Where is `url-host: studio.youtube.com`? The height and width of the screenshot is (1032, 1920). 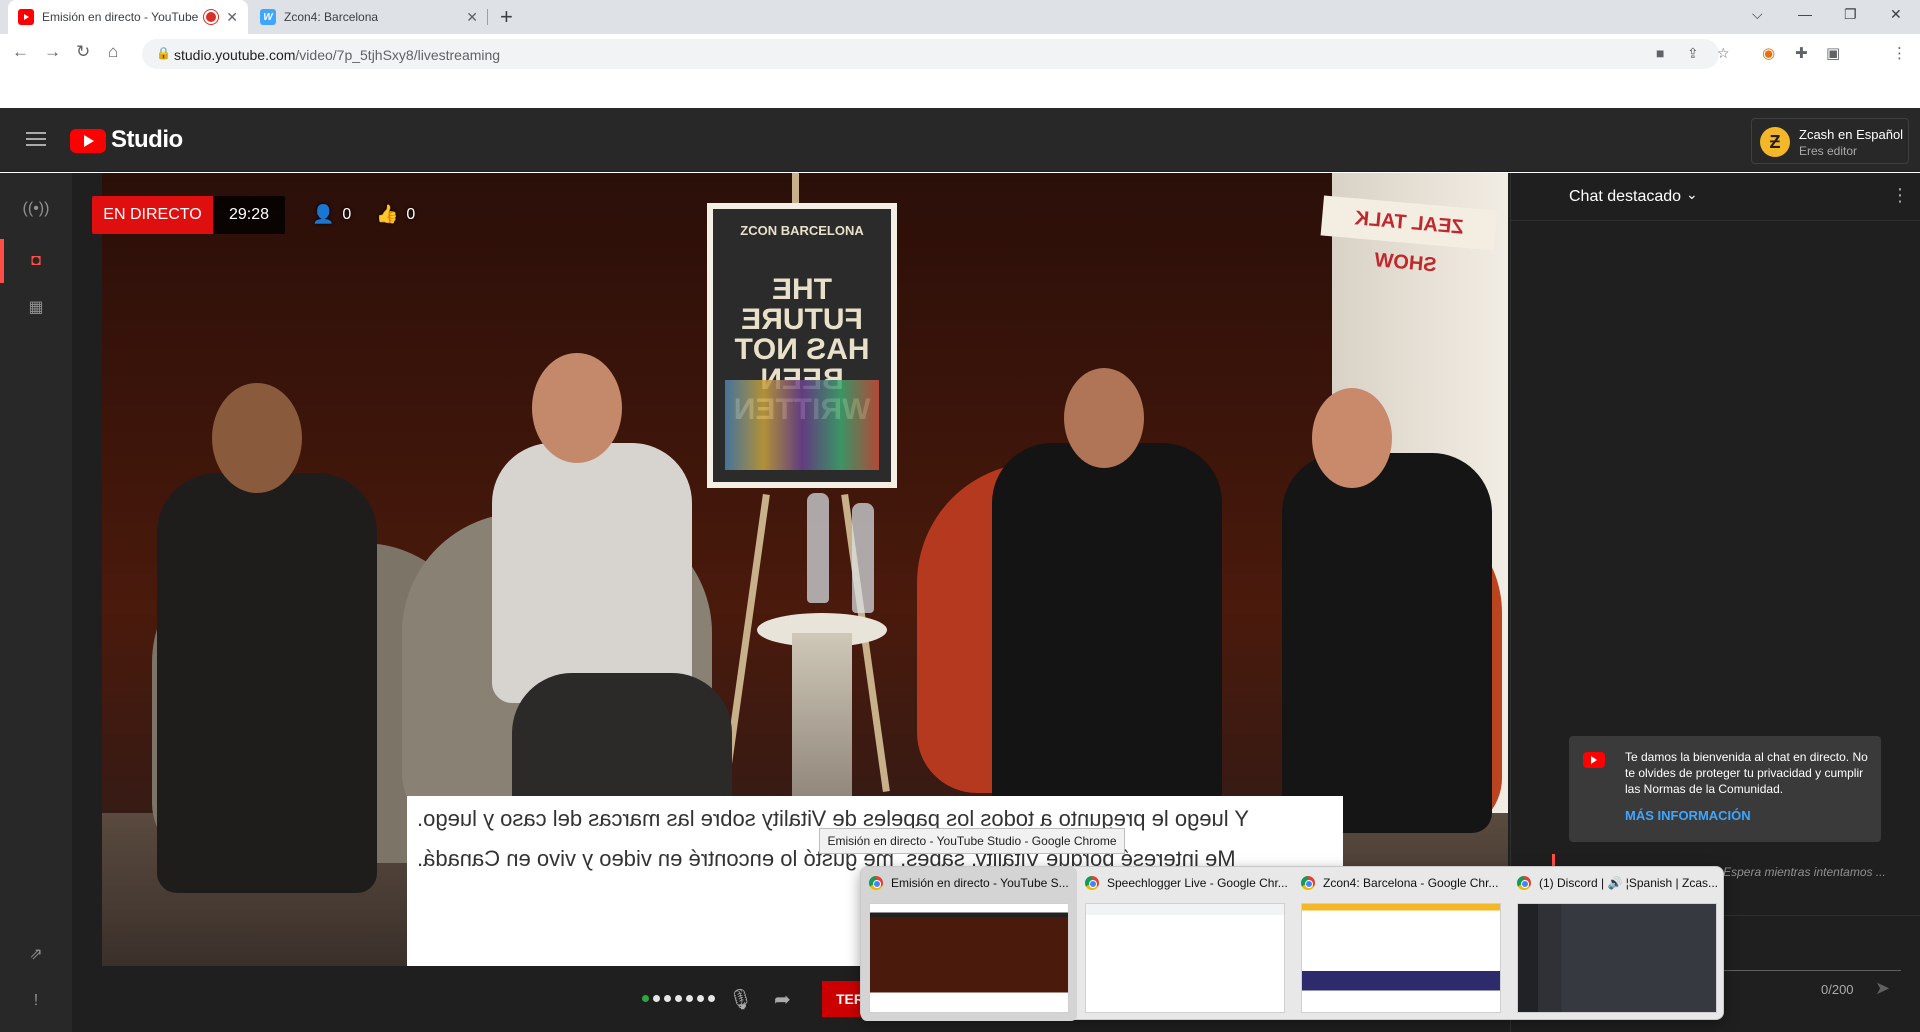 url-host: studio.youtube.com is located at coordinates (235, 55).